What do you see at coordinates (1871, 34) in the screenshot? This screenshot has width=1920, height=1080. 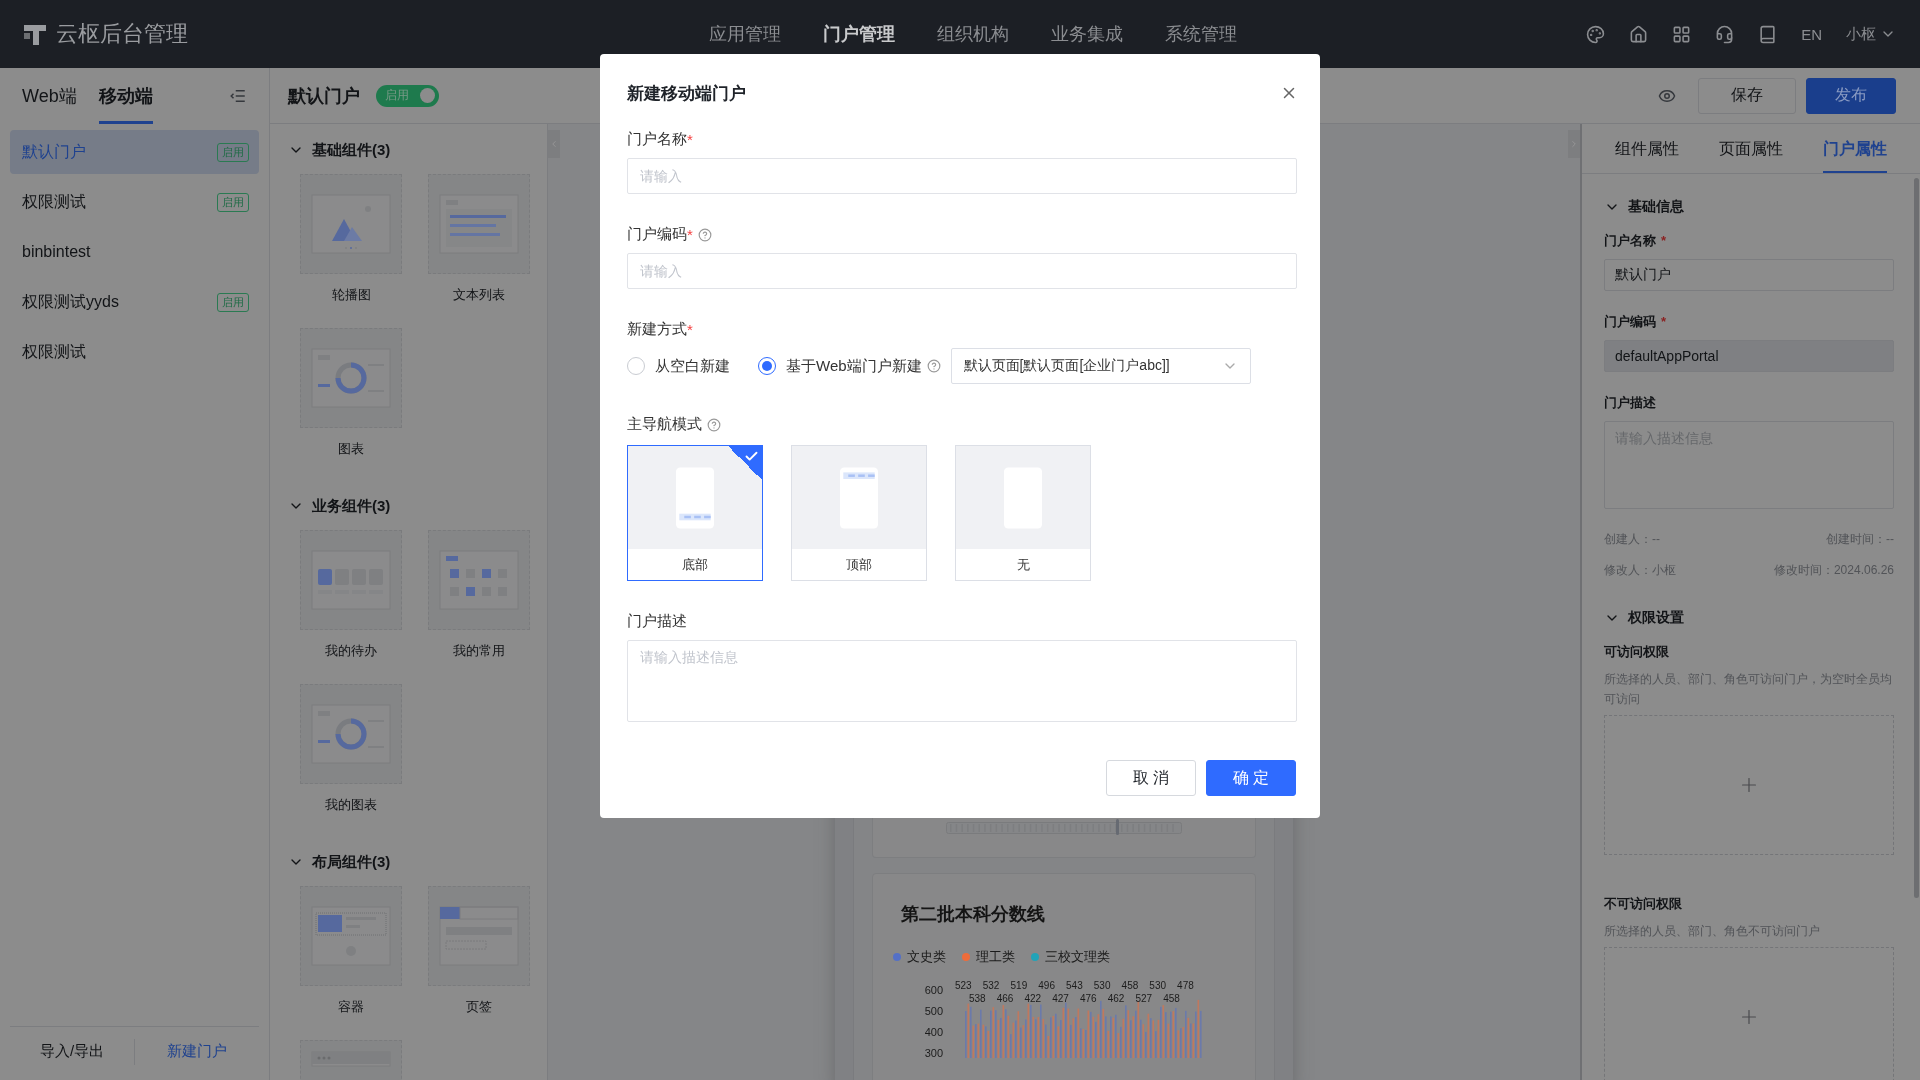 I see `user-menu: 小枢` at bounding box center [1871, 34].